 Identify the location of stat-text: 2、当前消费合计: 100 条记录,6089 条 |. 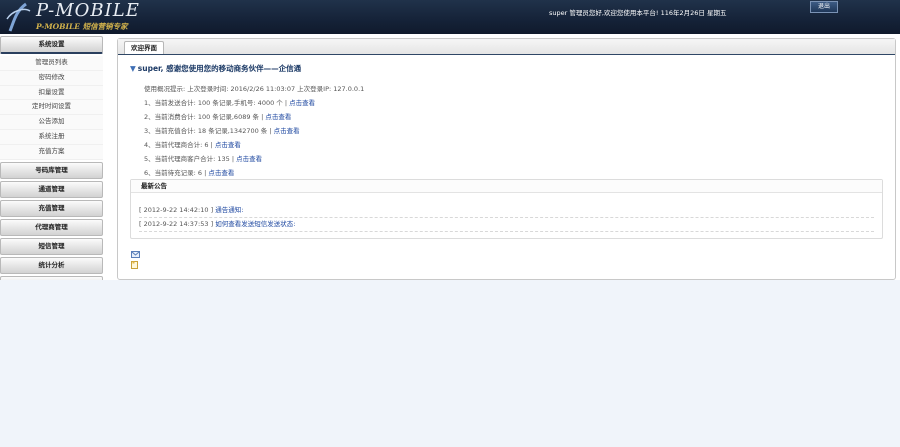
(205, 117).